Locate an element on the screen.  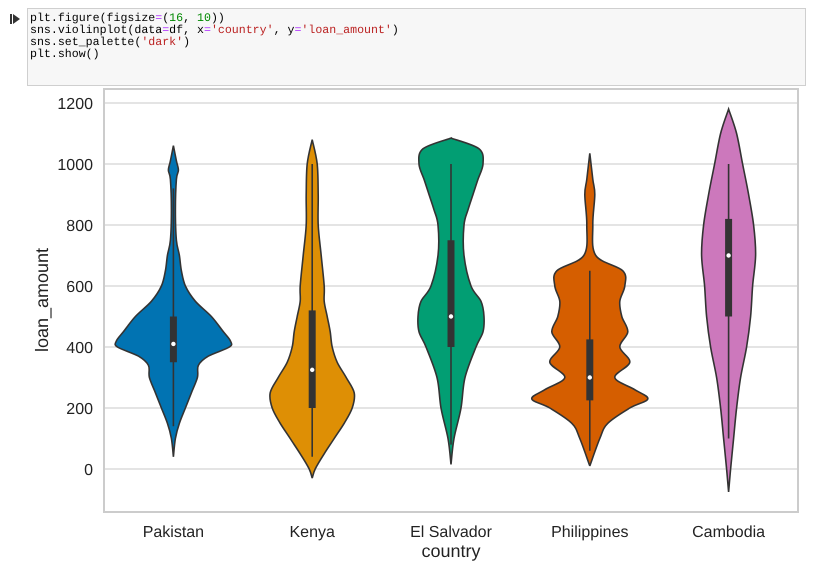
y-tick-label: 400 is located at coordinates (79, 348).